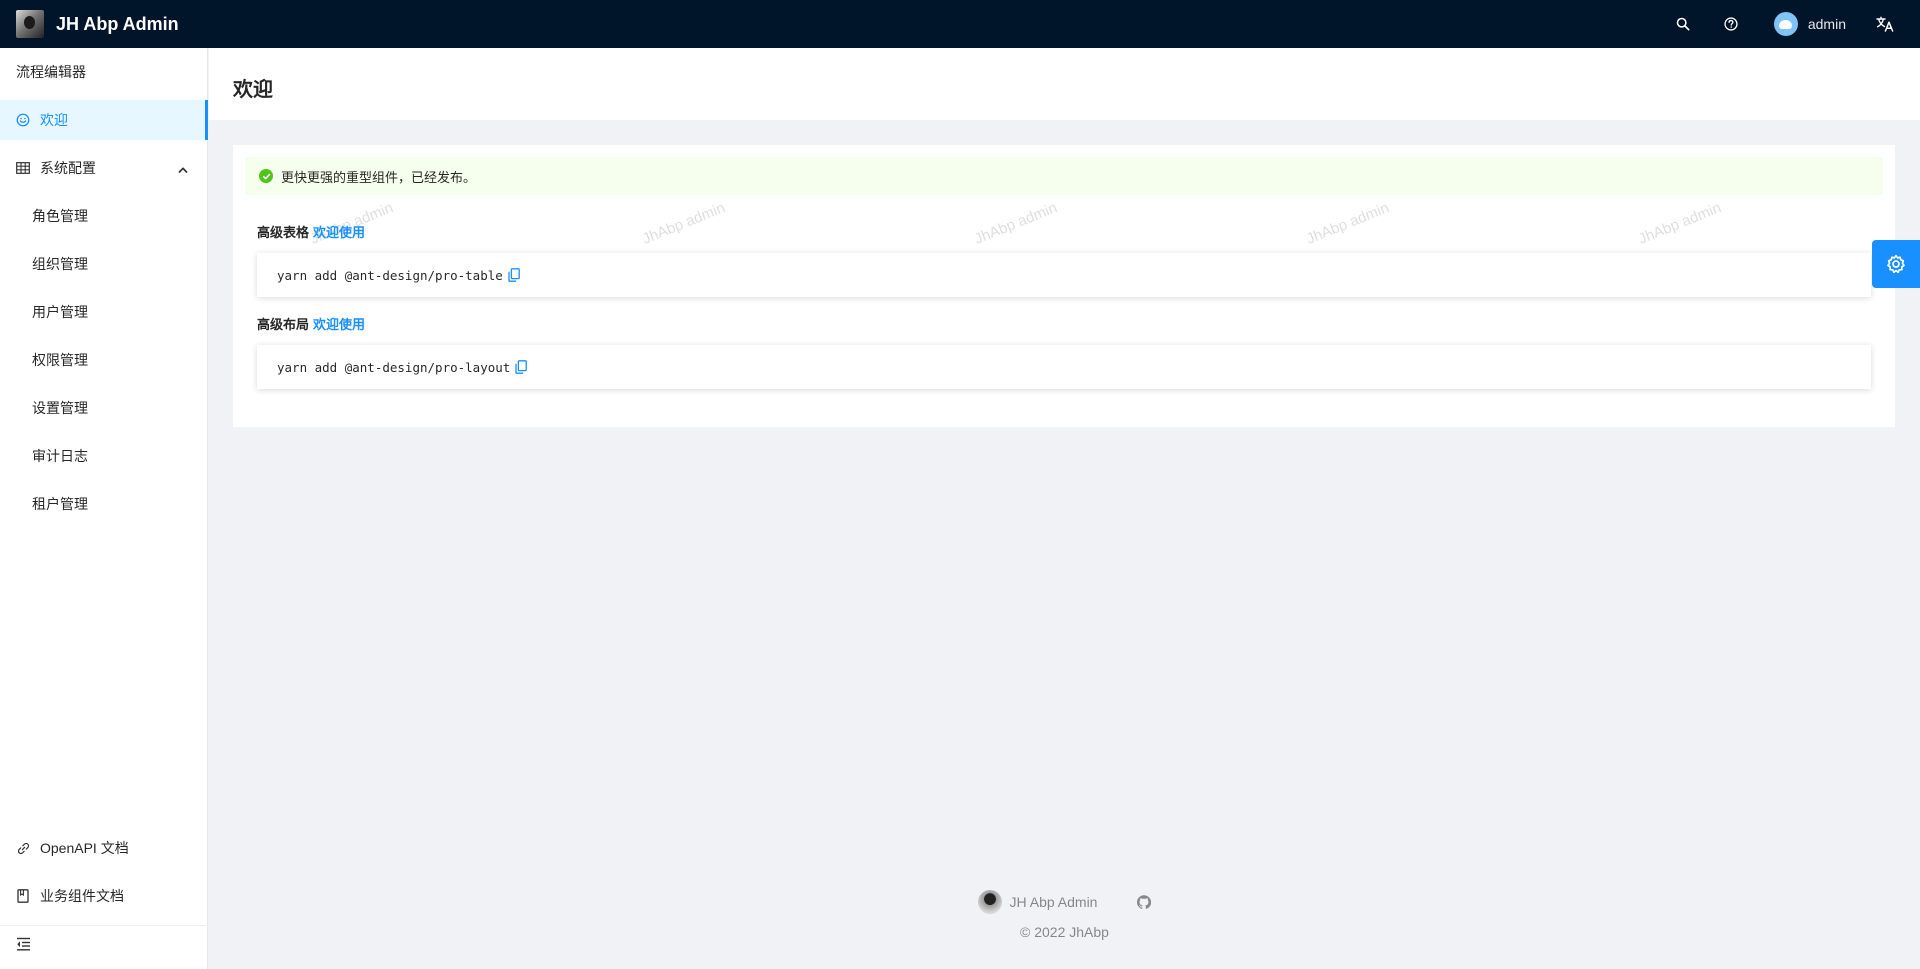 Image resolution: width=1920 pixels, height=969 pixels. I want to click on header-search-button, so click(1688, 24).